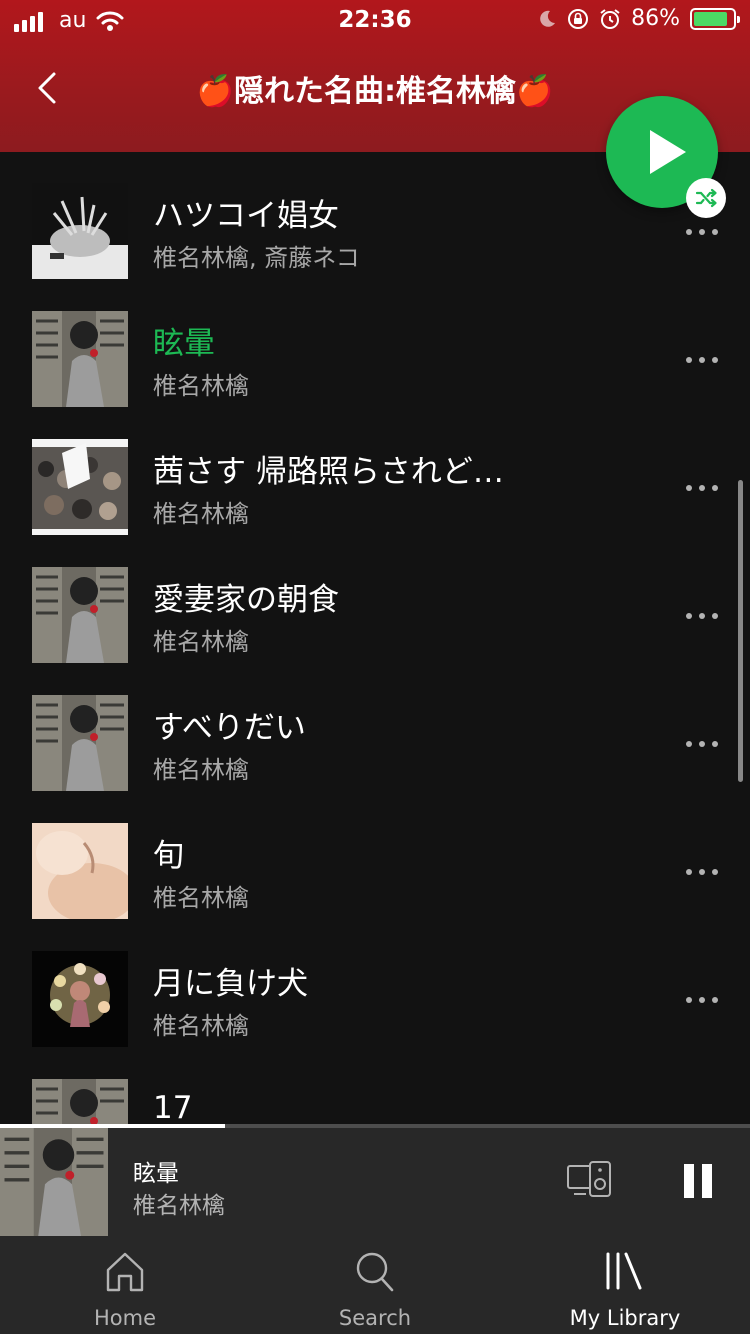 The image size is (750, 1334). What do you see at coordinates (375, 1086) in the screenshot?
I see `track-row: 17` at bounding box center [375, 1086].